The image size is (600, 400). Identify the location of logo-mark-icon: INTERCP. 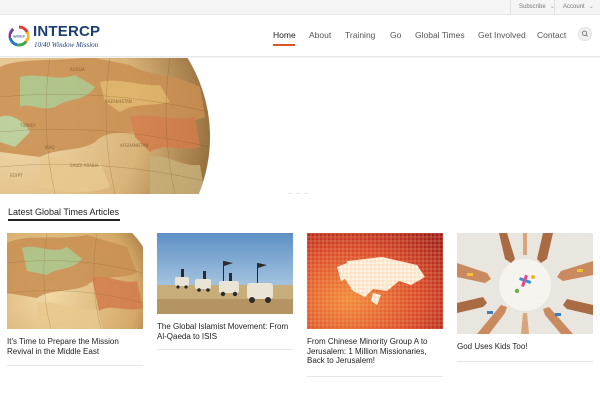
(19, 36).